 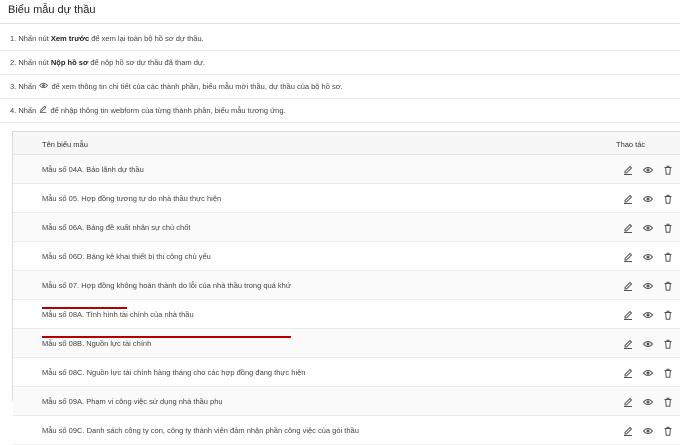 I want to click on preview-button-reference: Xem trước, so click(x=70, y=38).